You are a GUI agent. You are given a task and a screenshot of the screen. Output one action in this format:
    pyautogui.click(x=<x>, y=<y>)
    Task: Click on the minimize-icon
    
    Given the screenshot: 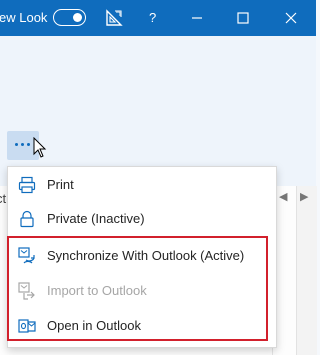 What is the action you would take?
    pyautogui.click(x=197, y=18)
    